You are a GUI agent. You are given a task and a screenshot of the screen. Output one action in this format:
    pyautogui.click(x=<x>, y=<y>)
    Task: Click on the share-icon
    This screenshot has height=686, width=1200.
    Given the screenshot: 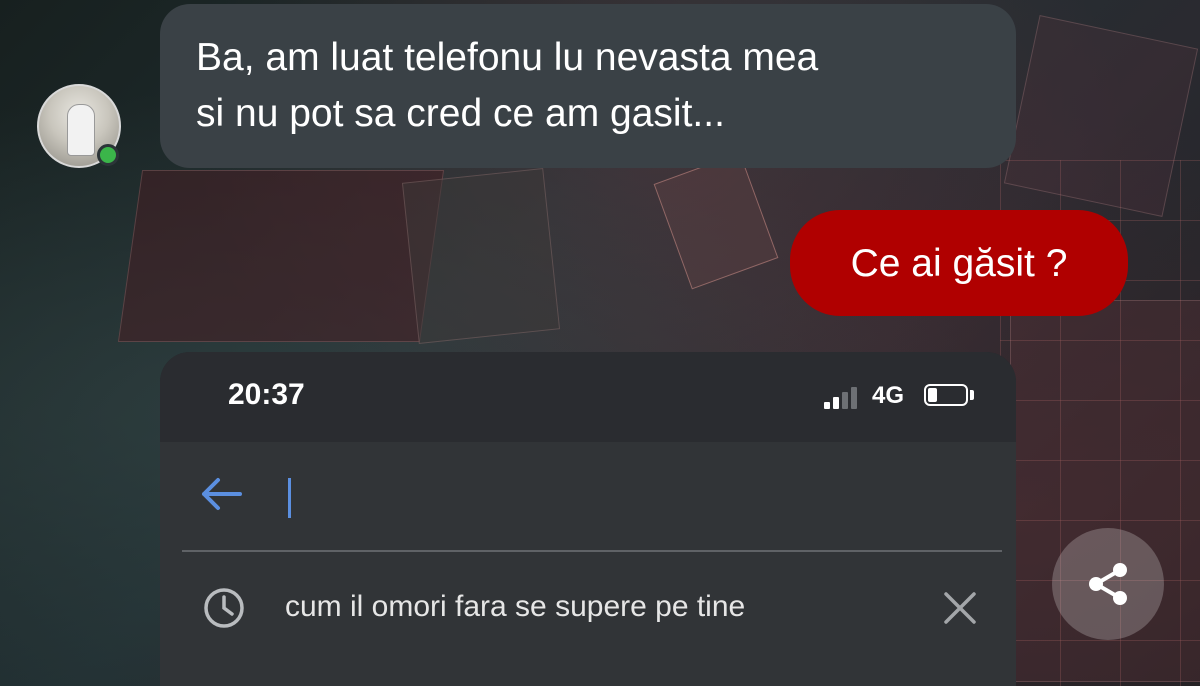 What is the action you would take?
    pyautogui.click(x=1108, y=584)
    